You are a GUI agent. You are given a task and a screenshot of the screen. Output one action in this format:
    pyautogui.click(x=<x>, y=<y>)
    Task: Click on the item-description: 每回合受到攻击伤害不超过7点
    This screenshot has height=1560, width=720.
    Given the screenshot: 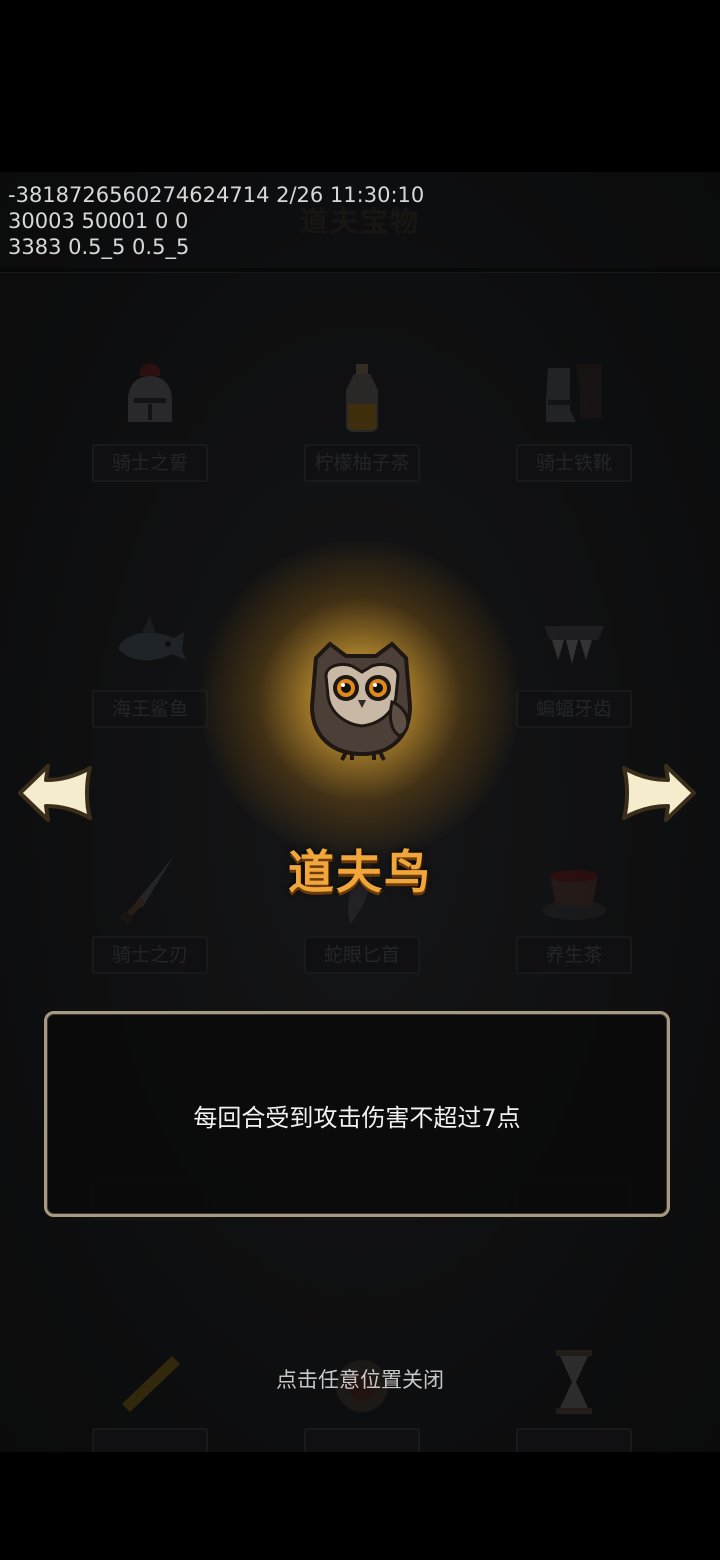 What is the action you would take?
    pyautogui.click(x=357, y=1118)
    